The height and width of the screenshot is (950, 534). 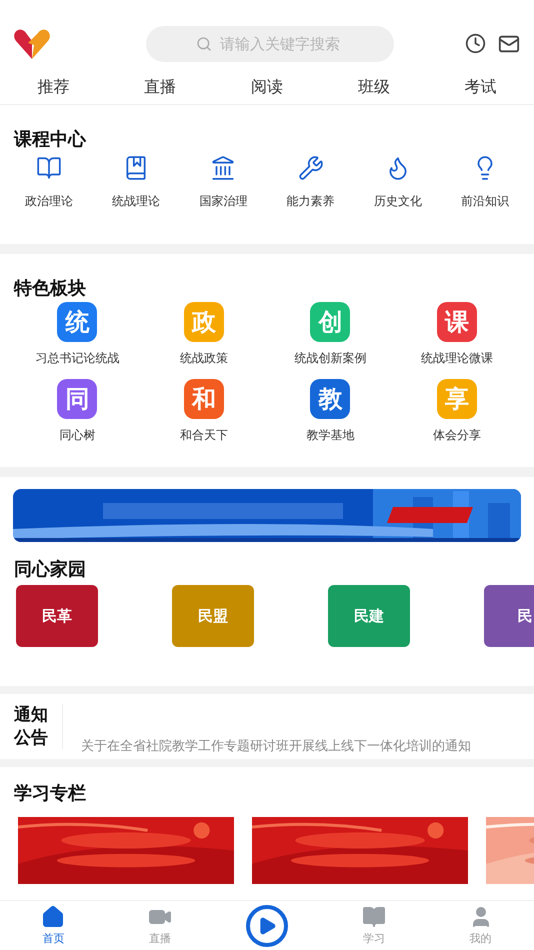 I want to click on category-label: 和合天下, so click(x=204, y=435).